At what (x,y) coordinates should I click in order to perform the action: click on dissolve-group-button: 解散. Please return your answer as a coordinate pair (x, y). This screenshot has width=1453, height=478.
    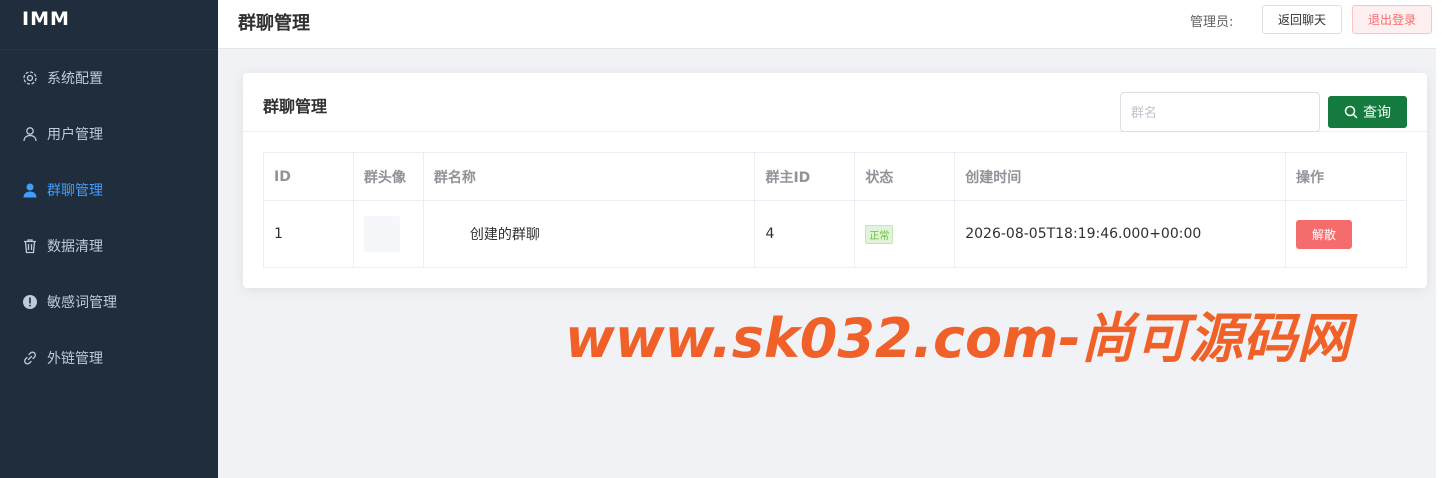
    Looking at the image, I should click on (1324, 234).